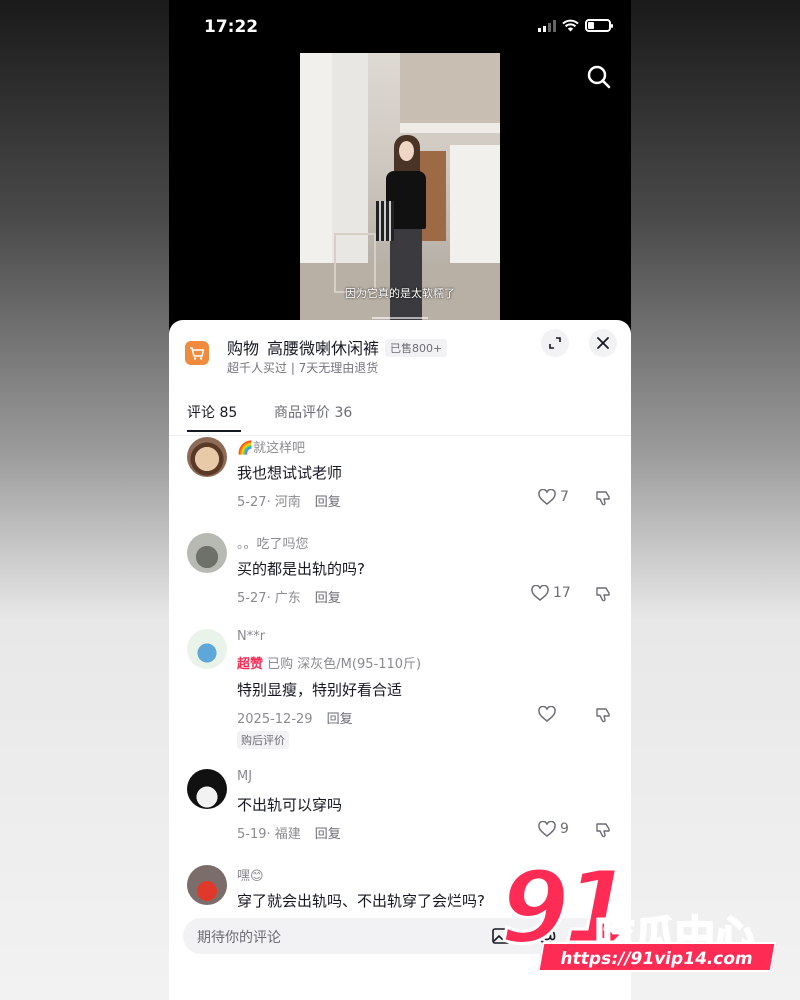 This screenshot has height=1000, width=800. Describe the element at coordinates (301, 569) in the screenshot. I see `comment-text: 买的都是出轨的吗?` at that location.